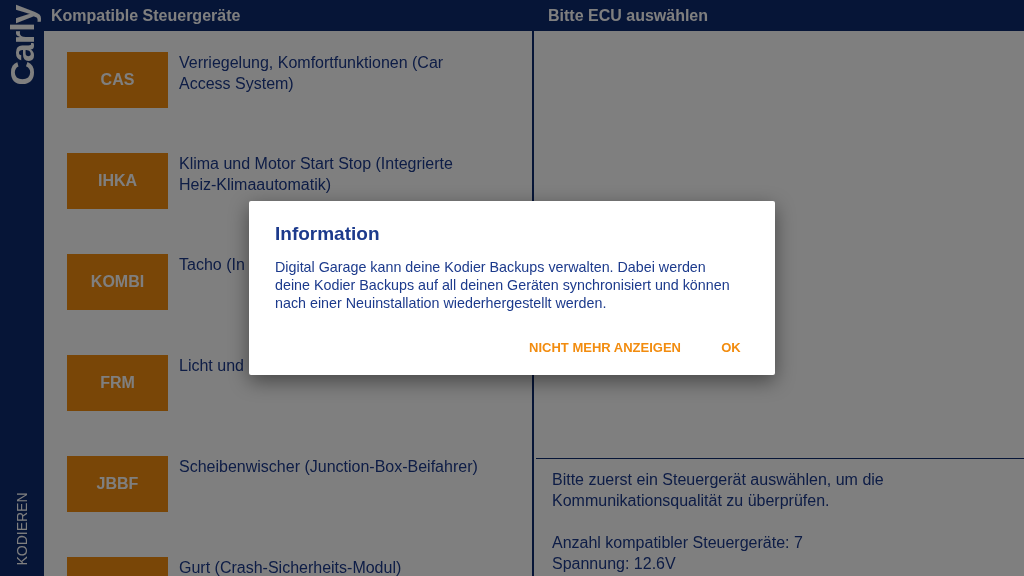 The height and width of the screenshot is (576, 1024). Describe the element at coordinates (211, 366) in the screenshot. I see `ecu-description: Licht und` at that location.